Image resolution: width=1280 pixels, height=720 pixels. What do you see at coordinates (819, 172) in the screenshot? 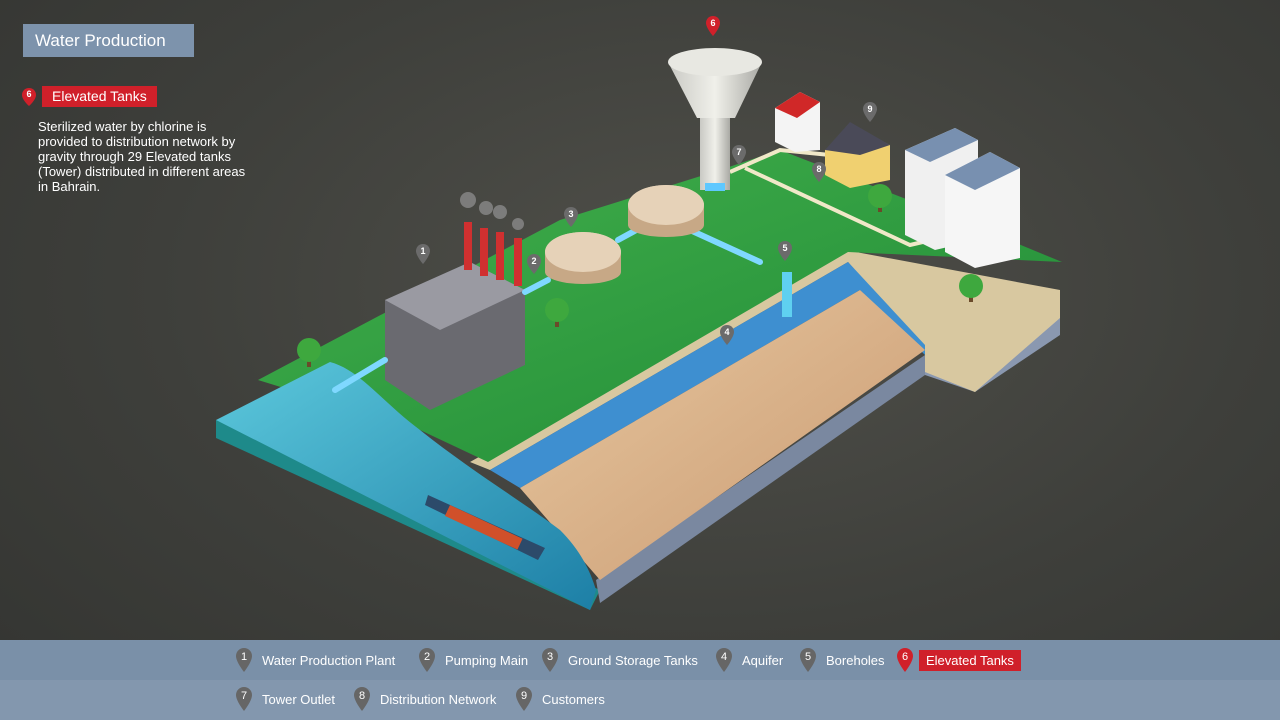
I see `map-pin-8: 8` at bounding box center [819, 172].